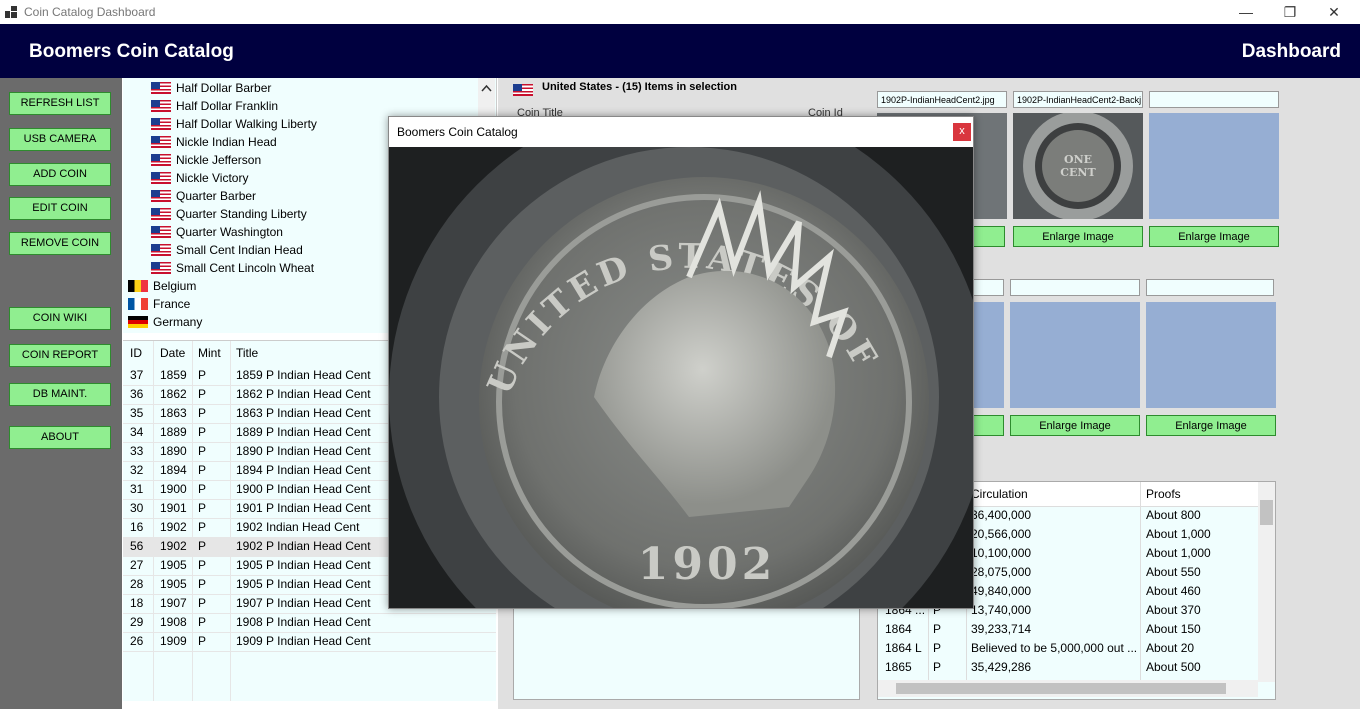 The height and width of the screenshot is (709, 1360). What do you see at coordinates (898, 629) in the screenshot?
I see `cell-year: 1864` at bounding box center [898, 629].